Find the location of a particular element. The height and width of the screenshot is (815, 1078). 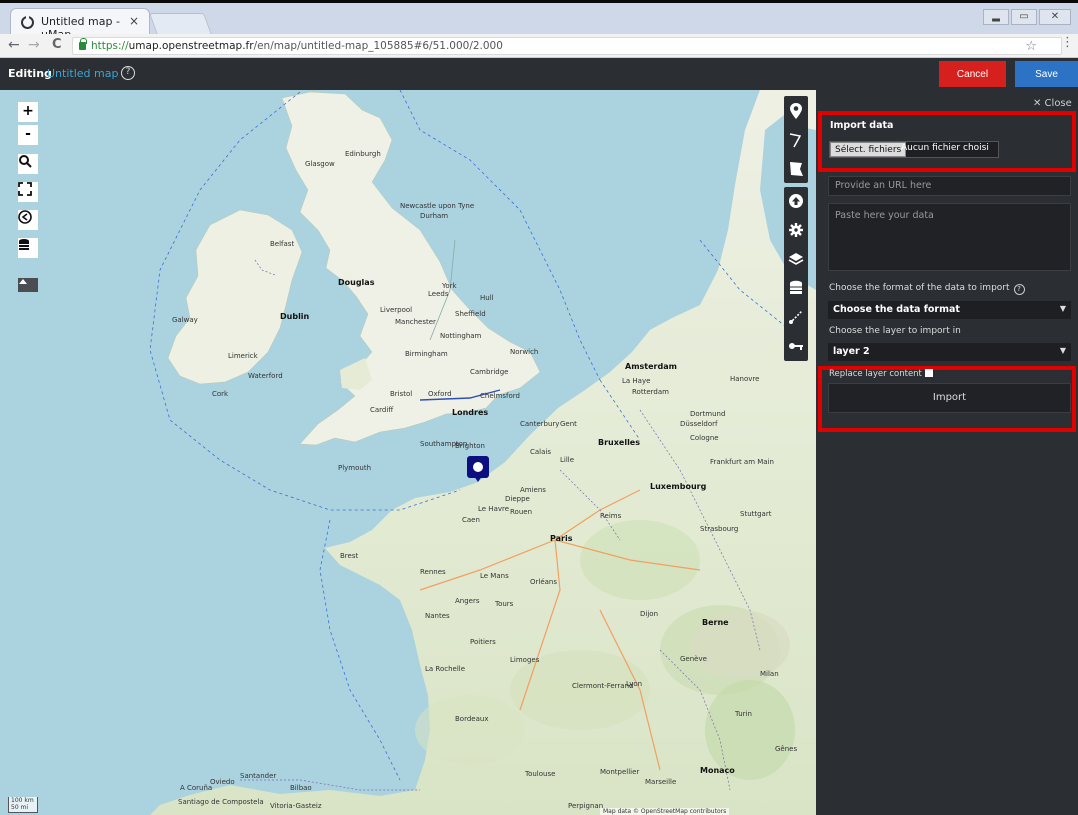

place-glasgow: Glasgow is located at coordinates (320, 164).